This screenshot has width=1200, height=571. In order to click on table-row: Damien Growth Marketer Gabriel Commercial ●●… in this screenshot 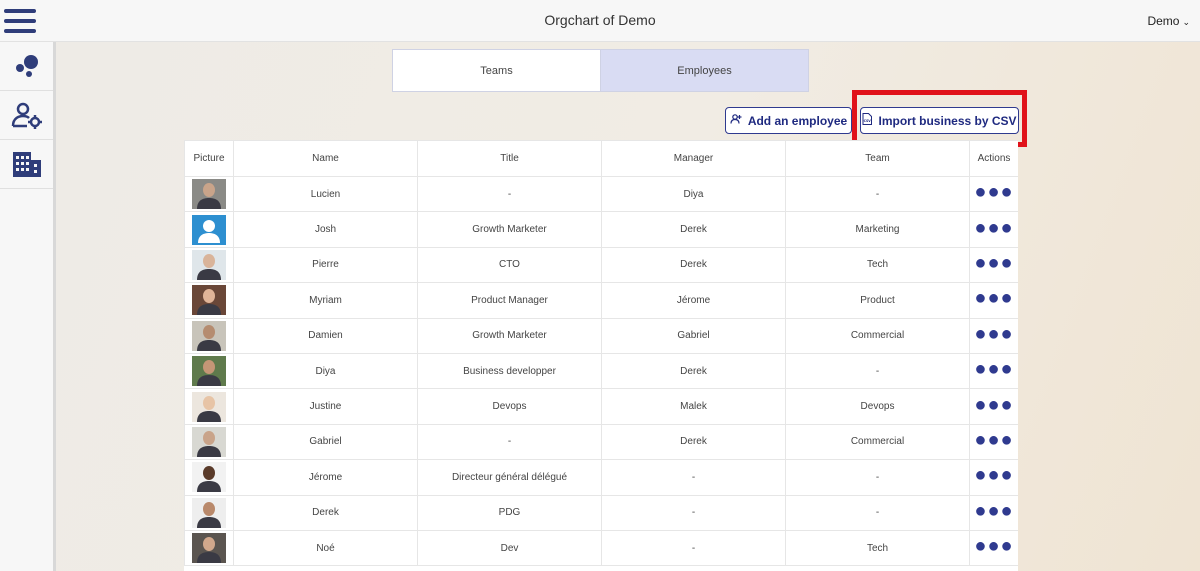, I will do `click(601, 335)`.